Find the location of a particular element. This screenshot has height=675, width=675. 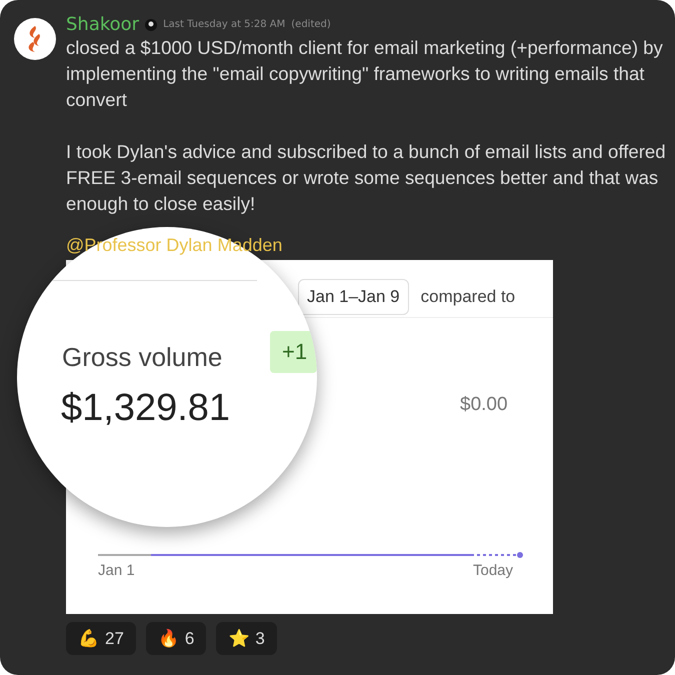

reaction-button: 🔥 6 is located at coordinates (176, 638).